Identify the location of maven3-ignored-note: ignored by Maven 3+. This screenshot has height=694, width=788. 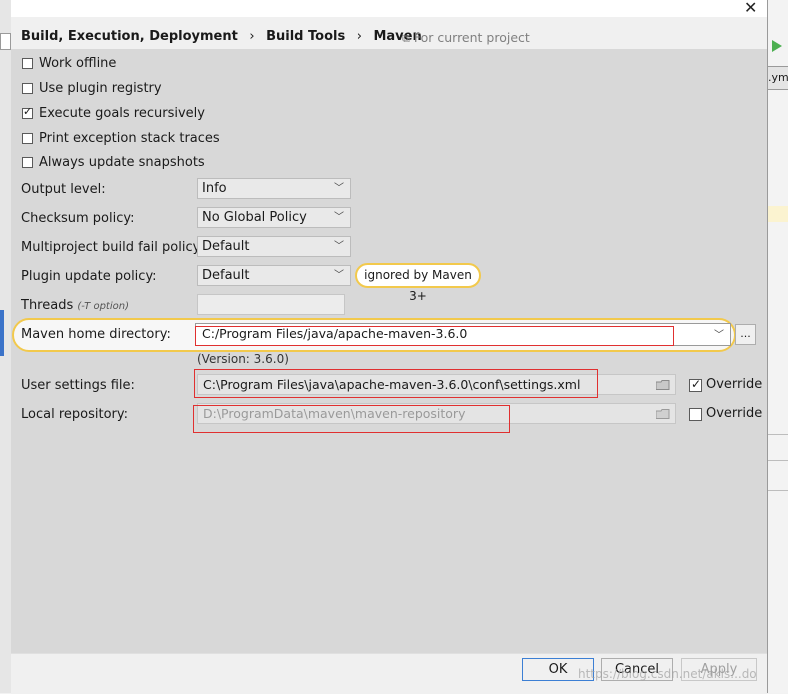
(418, 283).